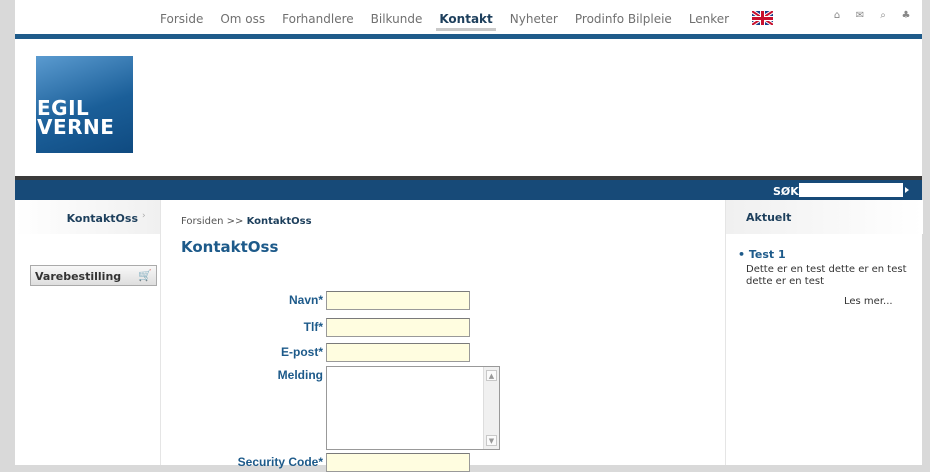 The image size is (930, 472). What do you see at coordinates (468, 36) in the screenshot?
I see `header-divider` at bounding box center [468, 36].